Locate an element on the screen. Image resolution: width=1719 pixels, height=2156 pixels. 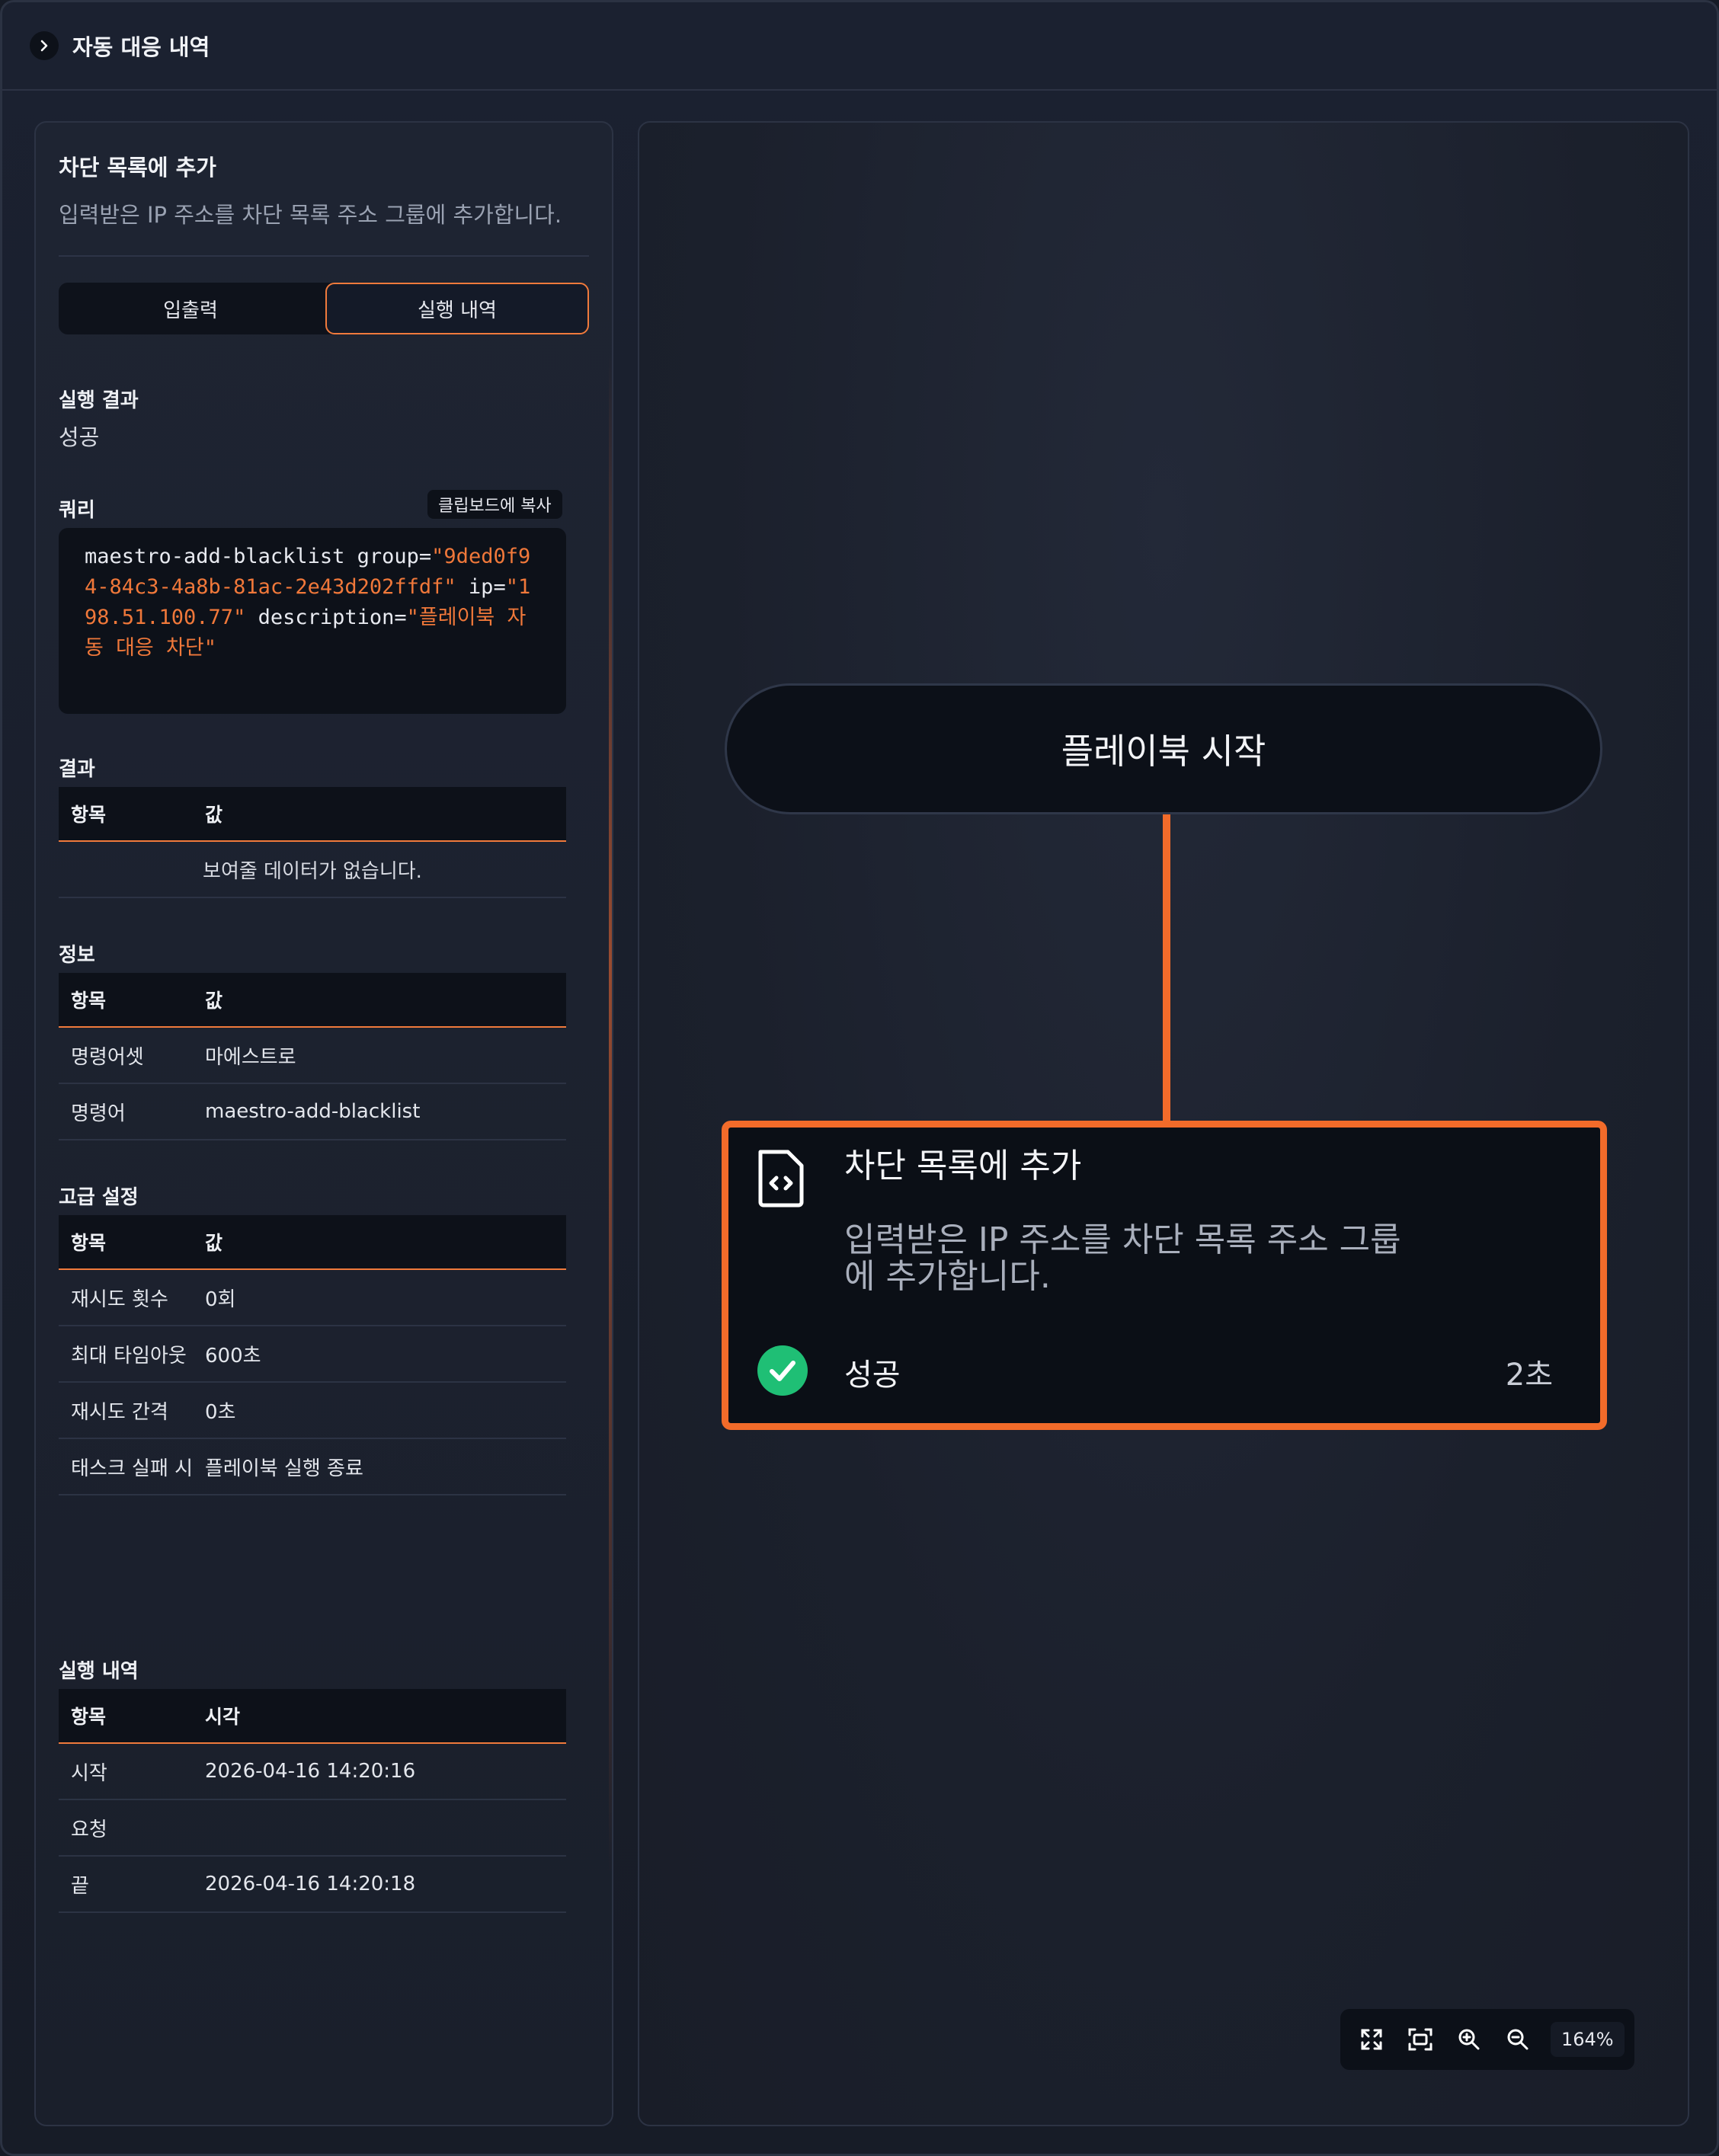
query-ip-key: ip= is located at coordinates (481, 587).